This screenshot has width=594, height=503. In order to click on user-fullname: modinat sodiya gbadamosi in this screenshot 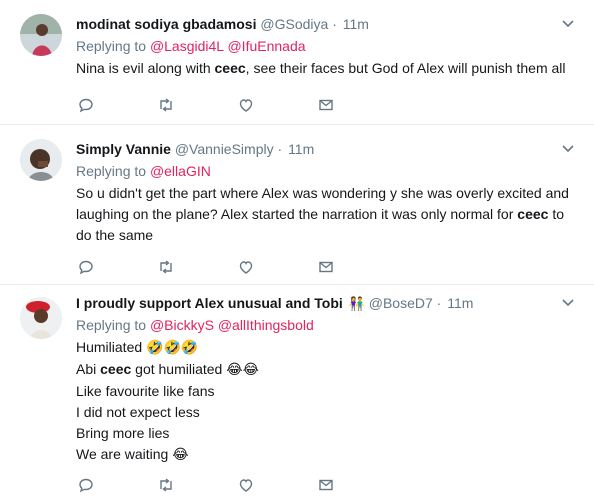, I will do `click(166, 24)`.